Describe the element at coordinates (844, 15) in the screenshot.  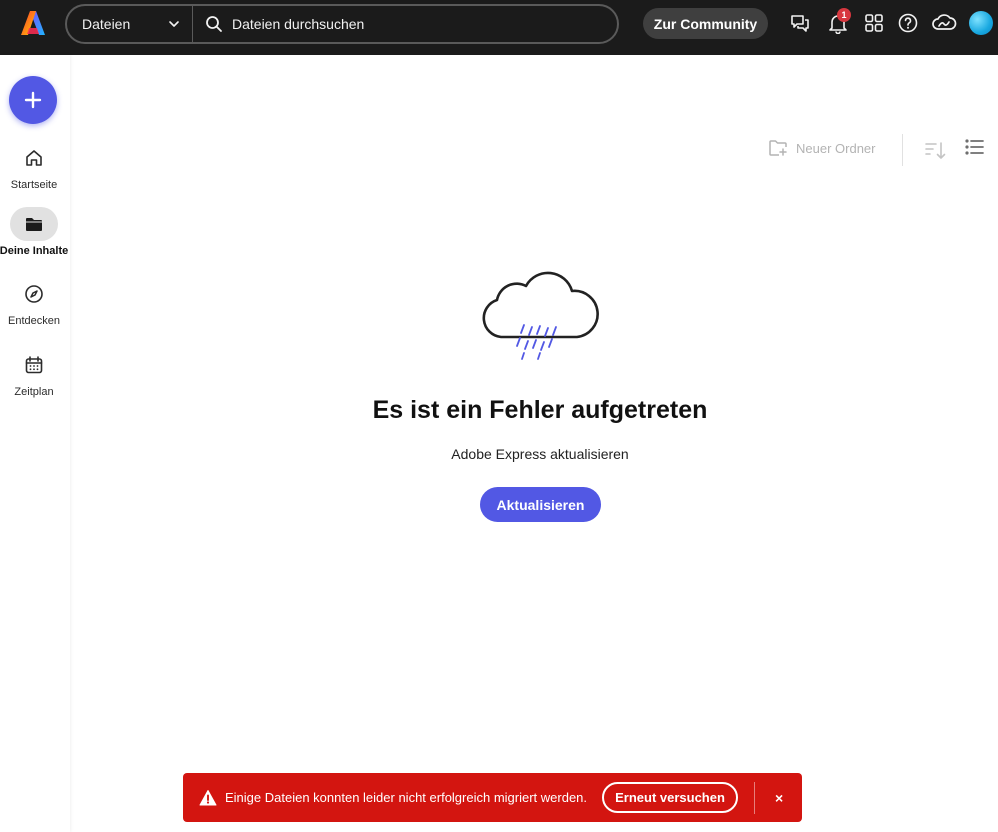
I see `notification-badge: 1` at that location.